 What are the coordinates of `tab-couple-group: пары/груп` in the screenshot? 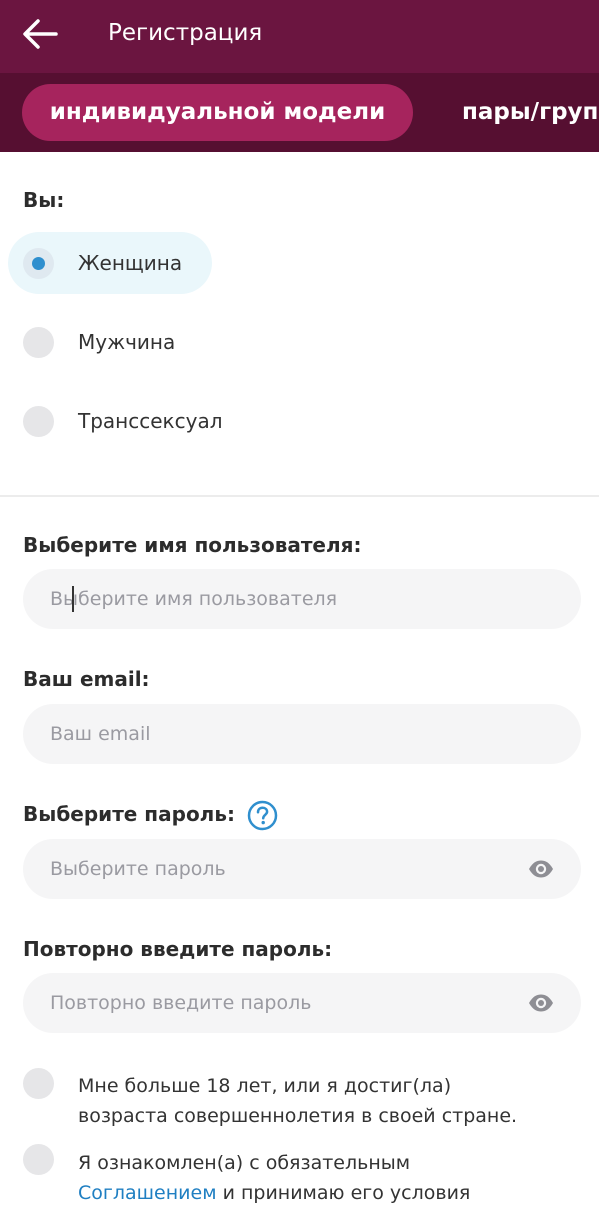 It's located at (530, 112).